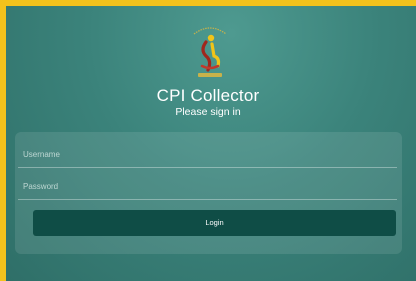 The width and height of the screenshot is (416, 281). I want to click on app-title: CPI Collector, so click(208, 95).